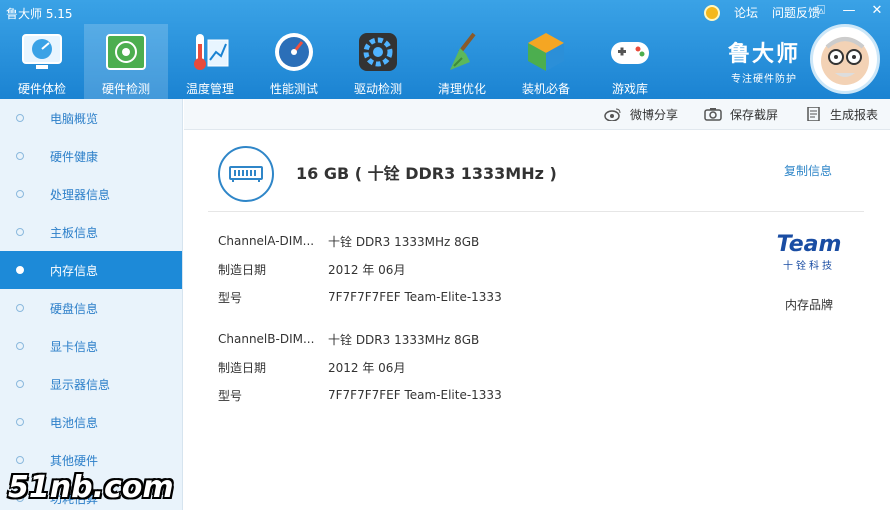 This screenshot has height=510, width=890. What do you see at coordinates (39, 14) in the screenshot?
I see `app-title: 鲁大师 5.15` at bounding box center [39, 14].